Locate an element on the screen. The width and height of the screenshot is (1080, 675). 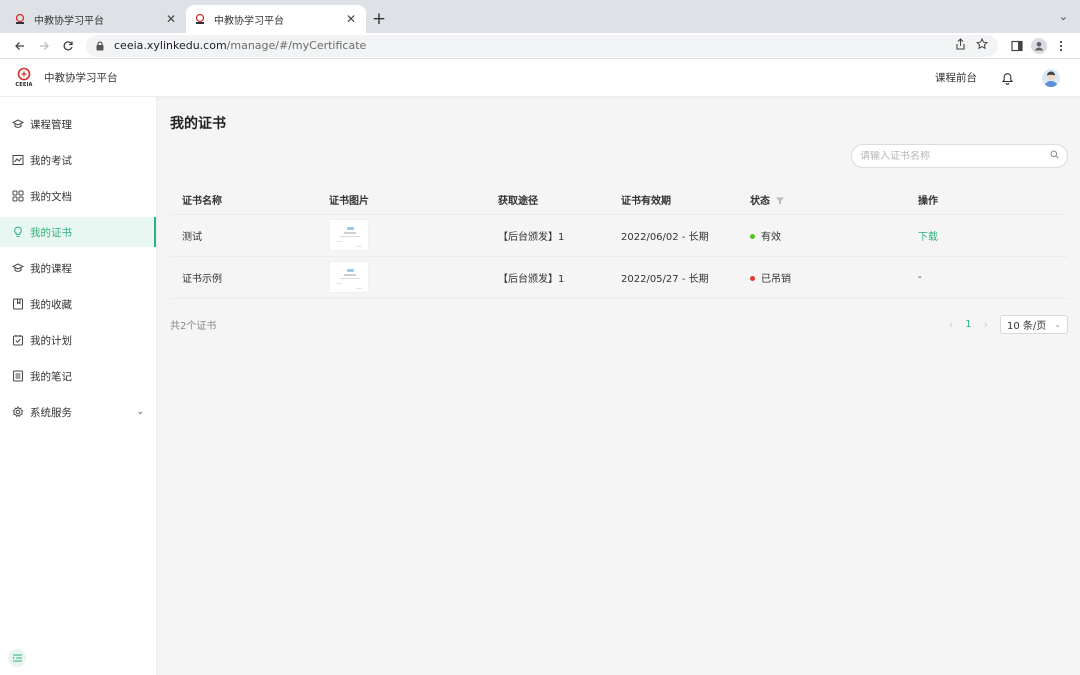
sidebar-item-my-exams: 我的考试 is located at coordinates (78, 160).